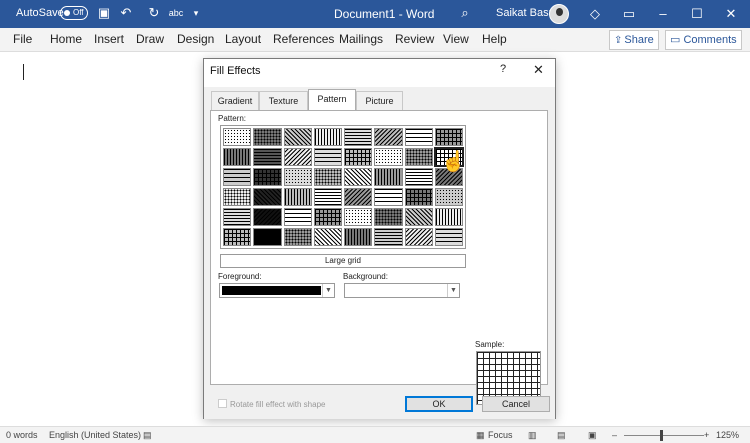 This screenshot has width=750, height=443. What do you see at coordinates (22, 435) in the screenshot?
I see `word-count: 0 words` at bounding box center [22, 435].